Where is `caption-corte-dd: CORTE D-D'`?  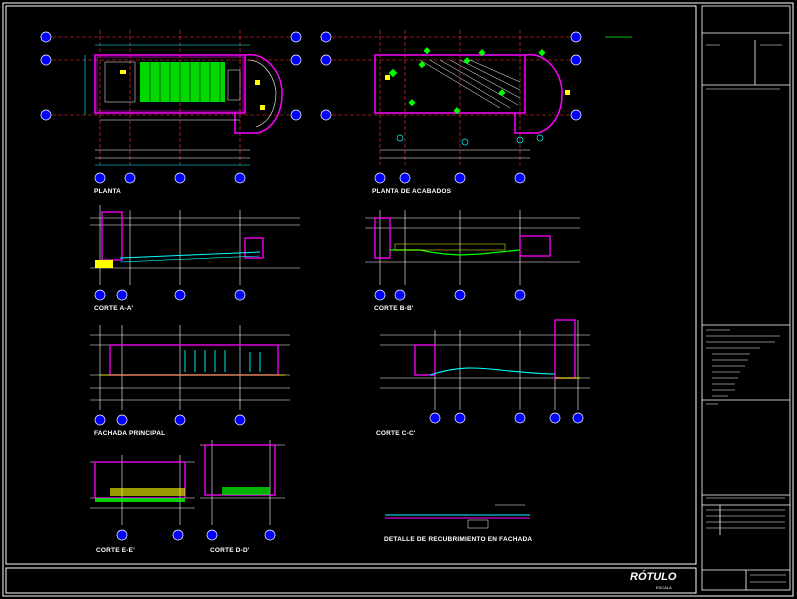 caption-corte-dd: CORTE D-D' is located at coordinates (230, 550).